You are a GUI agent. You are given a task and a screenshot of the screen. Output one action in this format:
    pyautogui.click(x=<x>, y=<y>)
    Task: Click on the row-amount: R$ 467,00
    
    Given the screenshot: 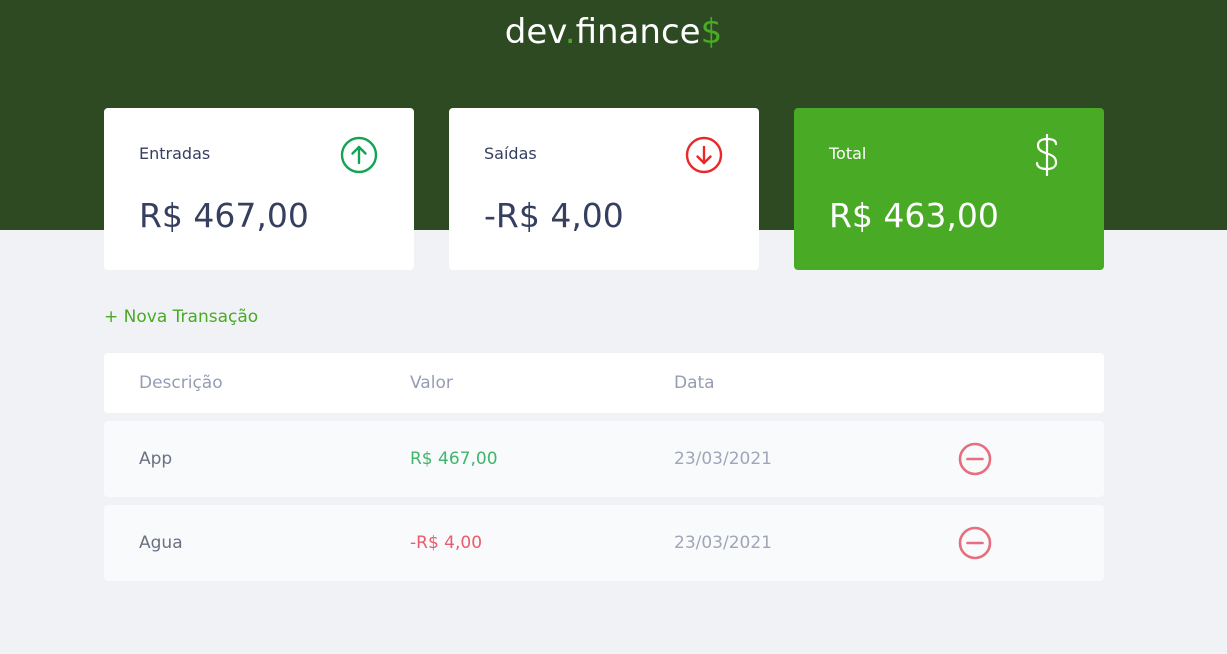 What is the action you would take?
    pyautogui.click(x=454, y=459)
    